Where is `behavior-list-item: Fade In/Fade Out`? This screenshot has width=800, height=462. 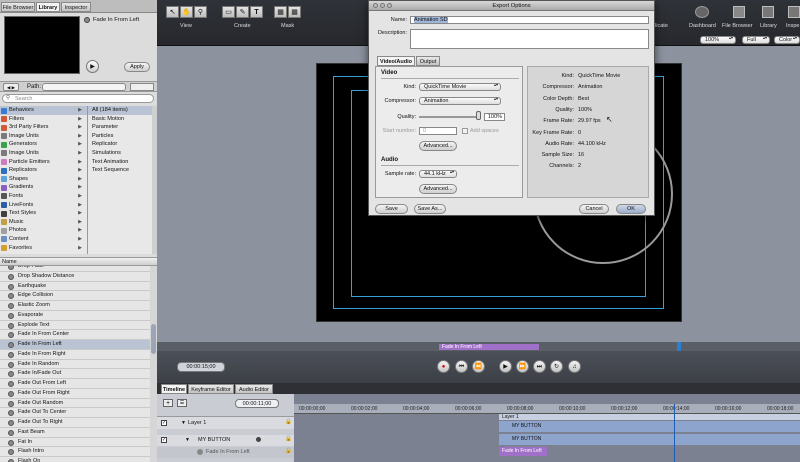 behavior-list-item: Fade In/Fade Out is located at coordinates (75, 374).